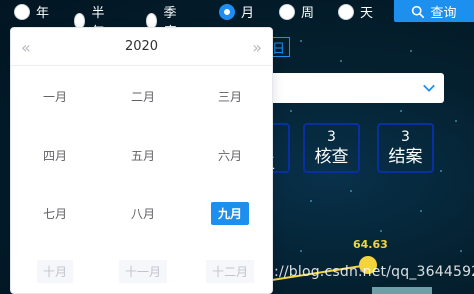 Image resolution: width=474 pixels, height=294 pixels. I want to click on month-label: 六月, so click(229, 155).